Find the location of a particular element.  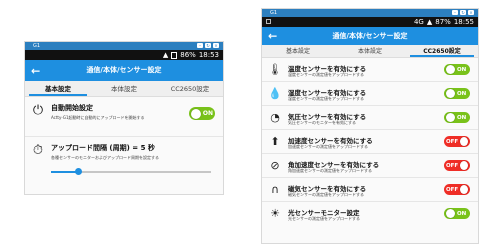

setting-title: アップロード間隔 (周期) = 5 秒 is located at coordinates (103, 148).